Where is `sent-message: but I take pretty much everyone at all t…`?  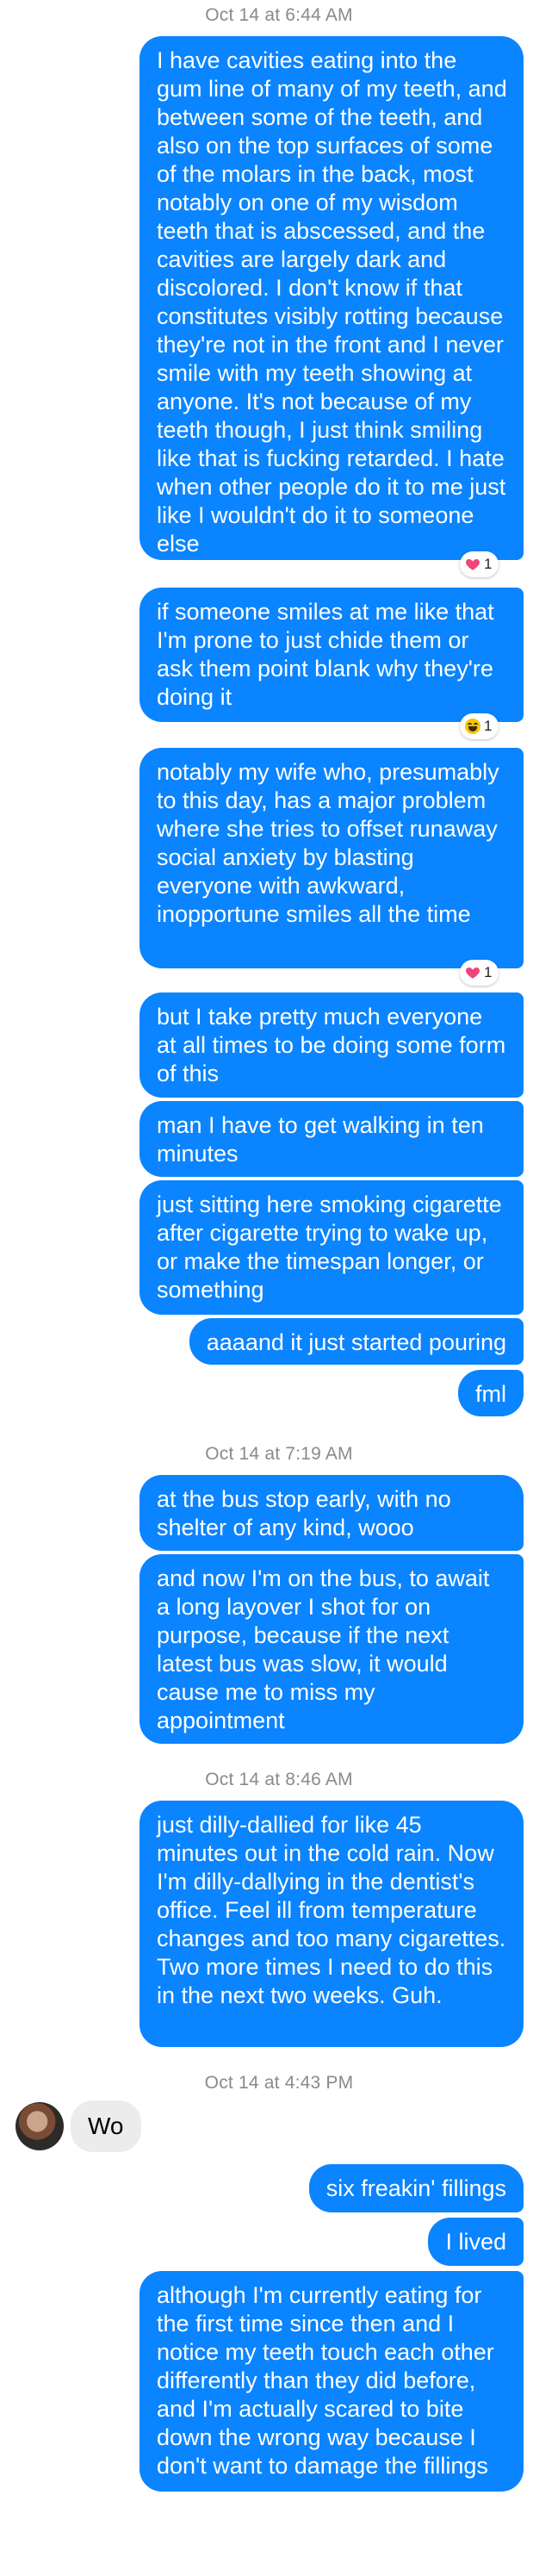
sent-message: but I take pretty much everyone at all t… is located at coordinates (332, 1045).